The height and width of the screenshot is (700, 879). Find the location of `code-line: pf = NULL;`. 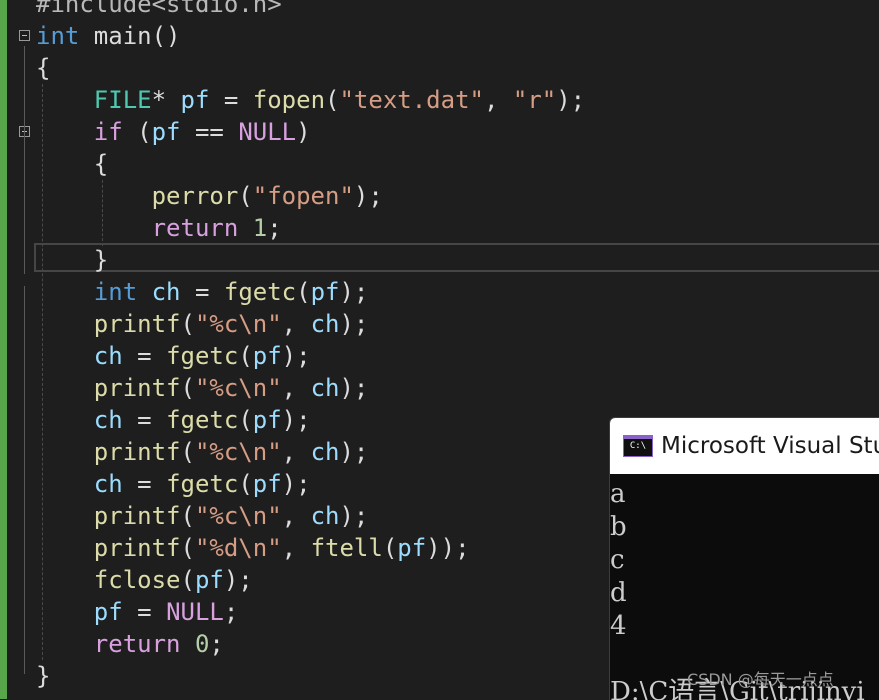

code-line: pf = NULL; is located at coordinates (137, 612).